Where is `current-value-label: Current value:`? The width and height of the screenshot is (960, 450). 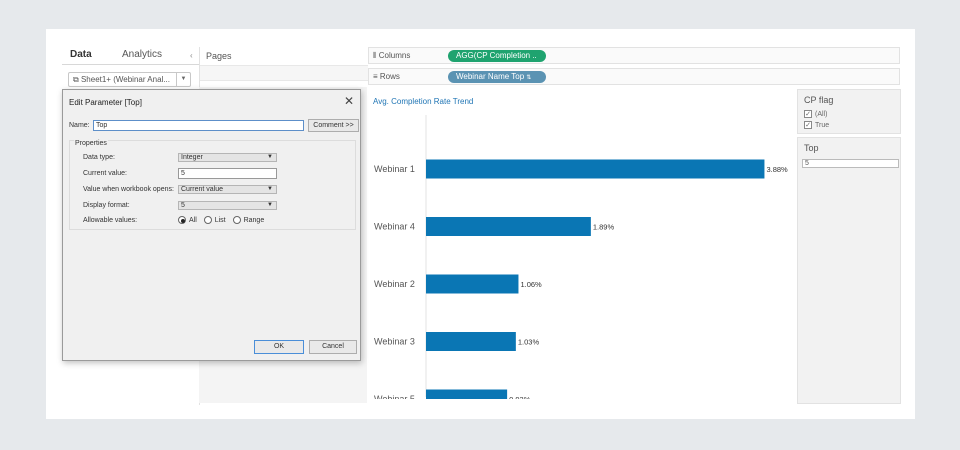
current-value-label: Current value: is located at coordinates (105, 173).